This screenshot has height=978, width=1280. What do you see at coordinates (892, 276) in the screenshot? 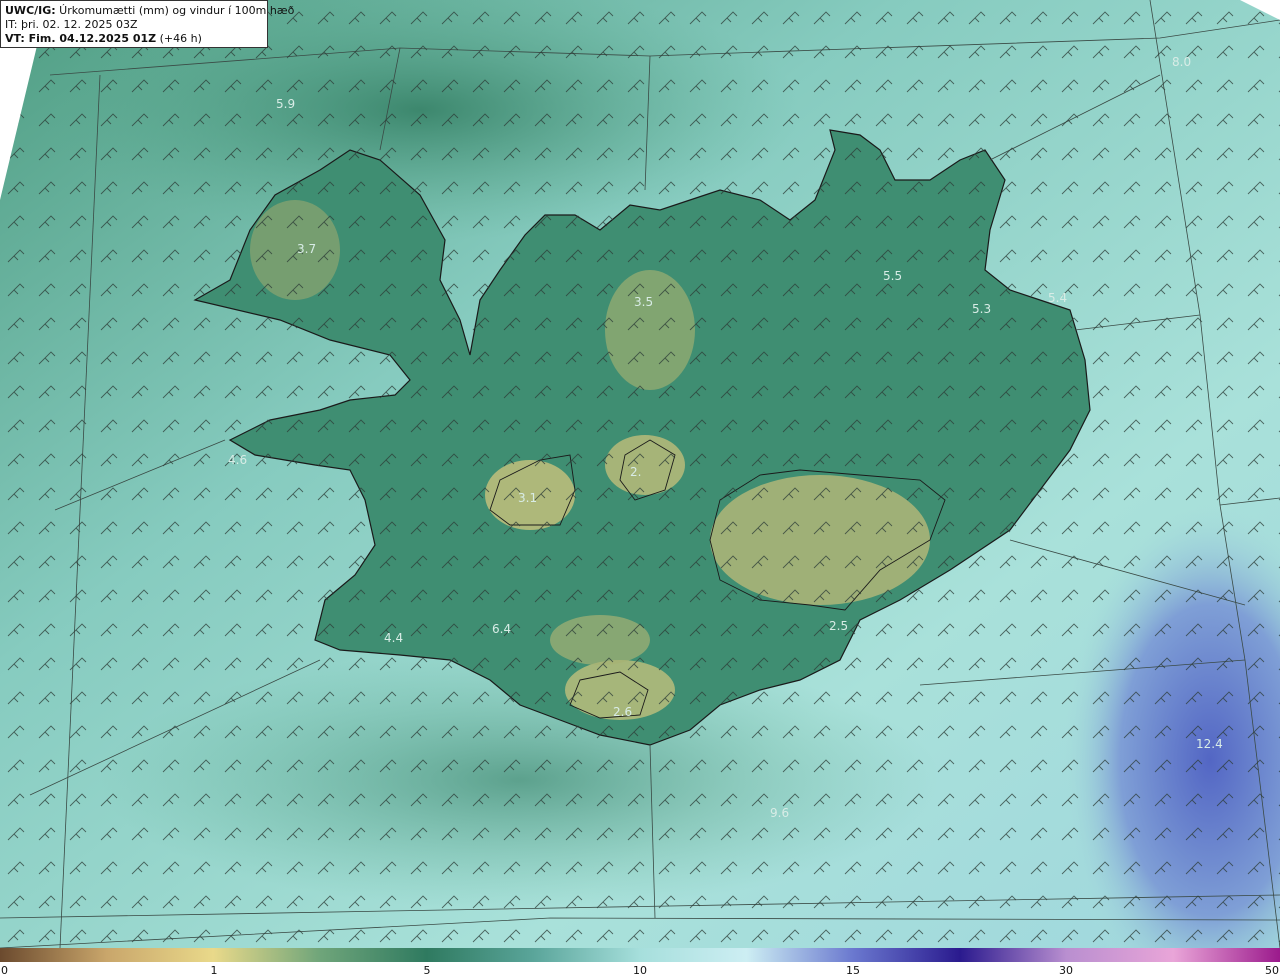
I see `value-label: 5.5` at bounding box center [892, 276].